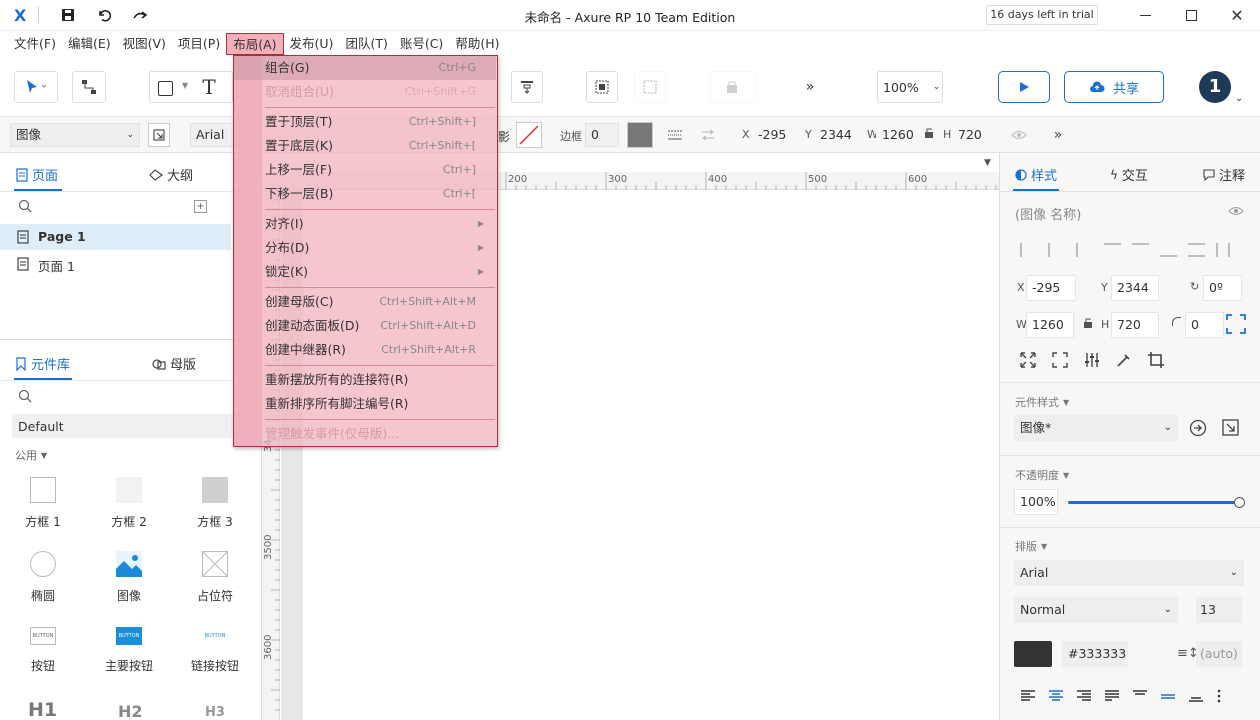  What do you see at coordinates (1124, 360) in the screenshot?
I see `slice-icon` at bounding box center [1124, 360].